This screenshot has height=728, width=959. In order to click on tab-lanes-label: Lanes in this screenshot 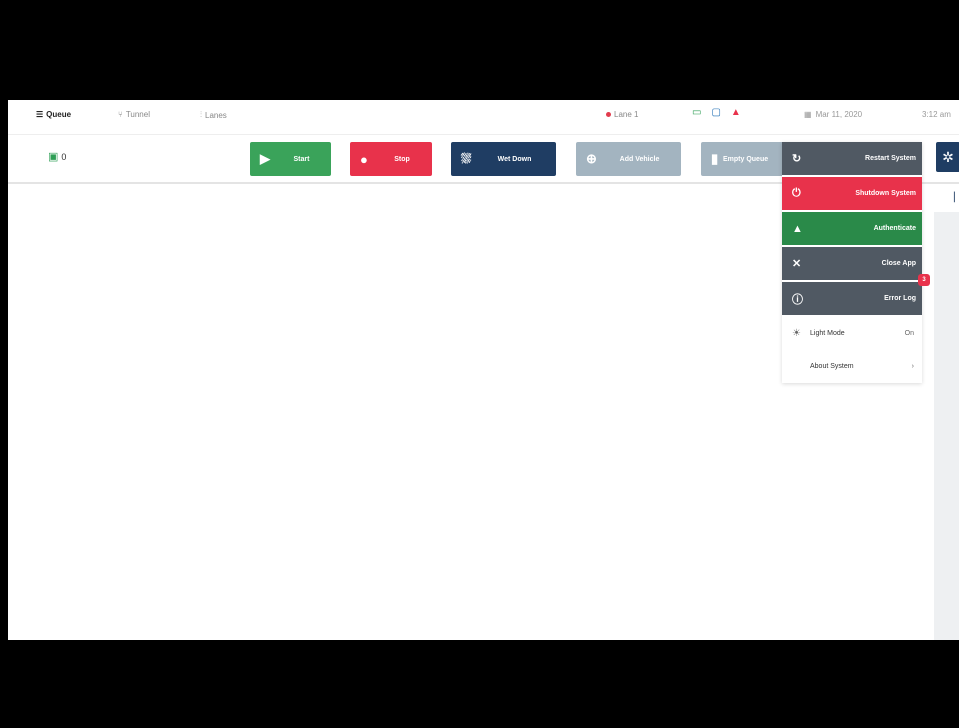, I will do `click(216, 115)`.